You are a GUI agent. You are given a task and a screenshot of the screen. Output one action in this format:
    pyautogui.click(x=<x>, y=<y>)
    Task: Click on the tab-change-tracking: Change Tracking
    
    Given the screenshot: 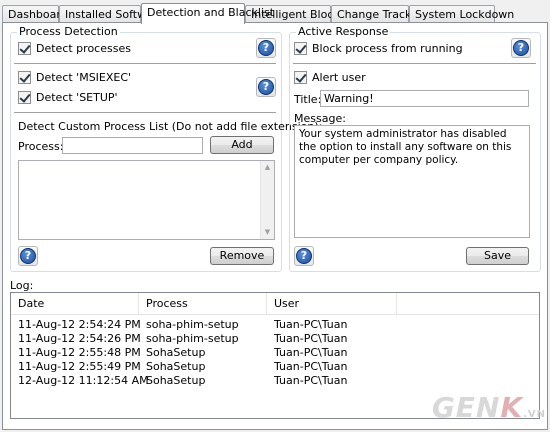 What is the action you would take?
    pyautogui.click(x=379, y=14)
    